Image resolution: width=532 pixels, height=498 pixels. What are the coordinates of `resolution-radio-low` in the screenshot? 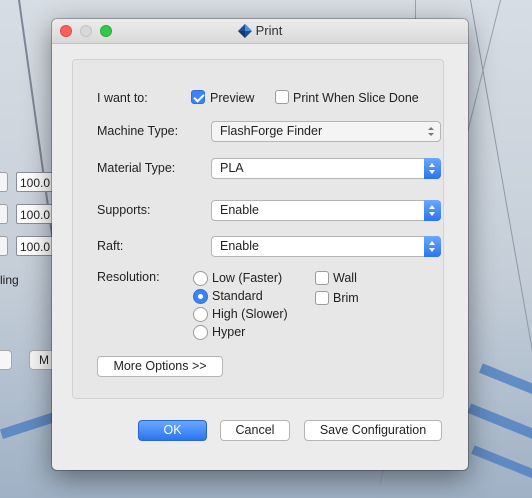 It's located at (200, 278).